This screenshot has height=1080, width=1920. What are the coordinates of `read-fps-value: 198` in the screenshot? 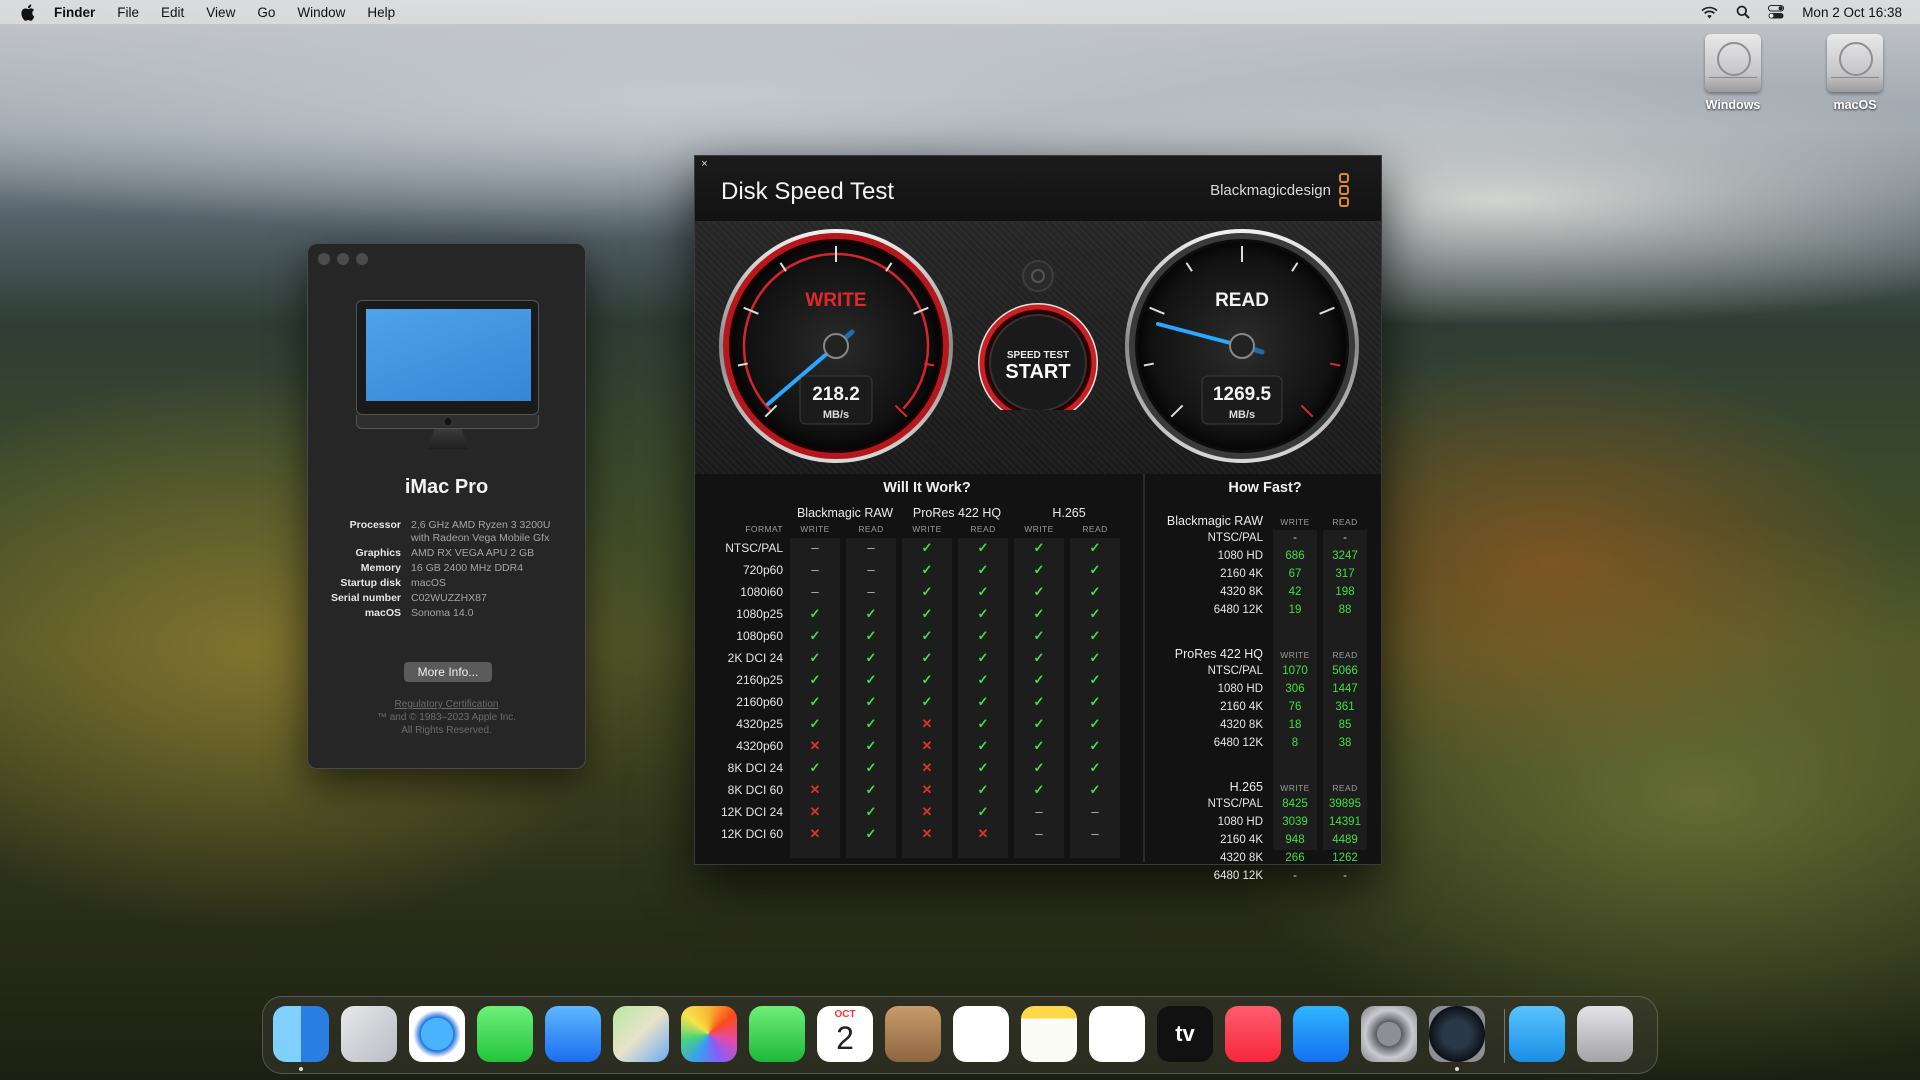 It's located at (1345, 592).